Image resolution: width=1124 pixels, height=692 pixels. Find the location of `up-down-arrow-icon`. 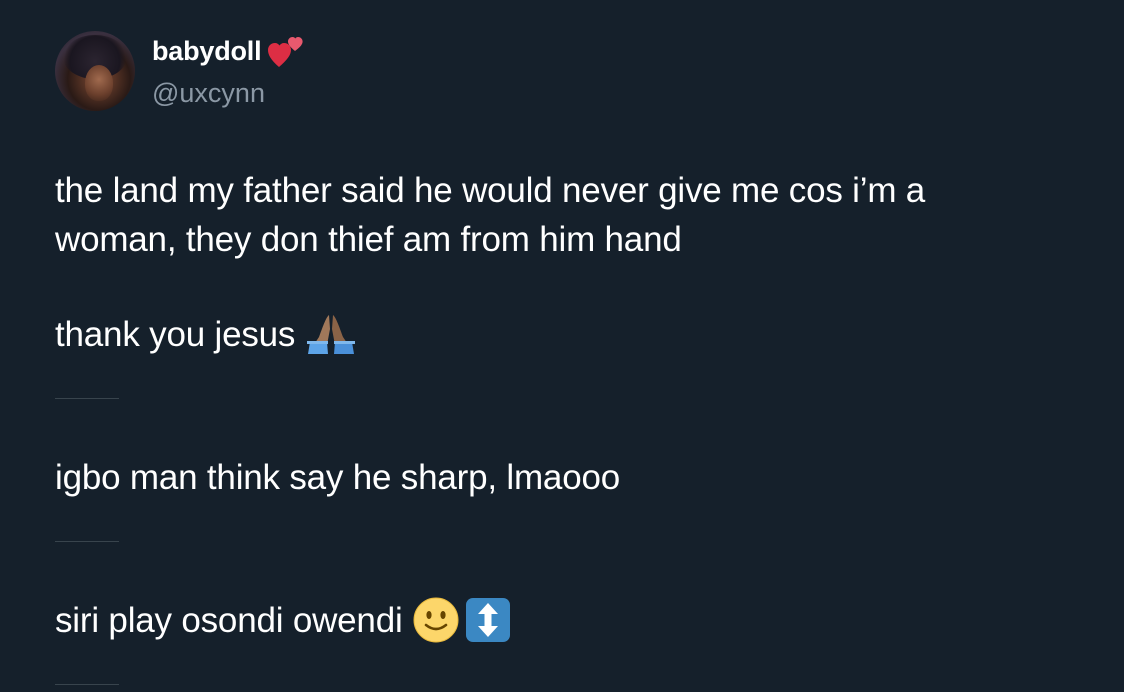

up-down-arrow-icon is located at coordinates (487, 619).